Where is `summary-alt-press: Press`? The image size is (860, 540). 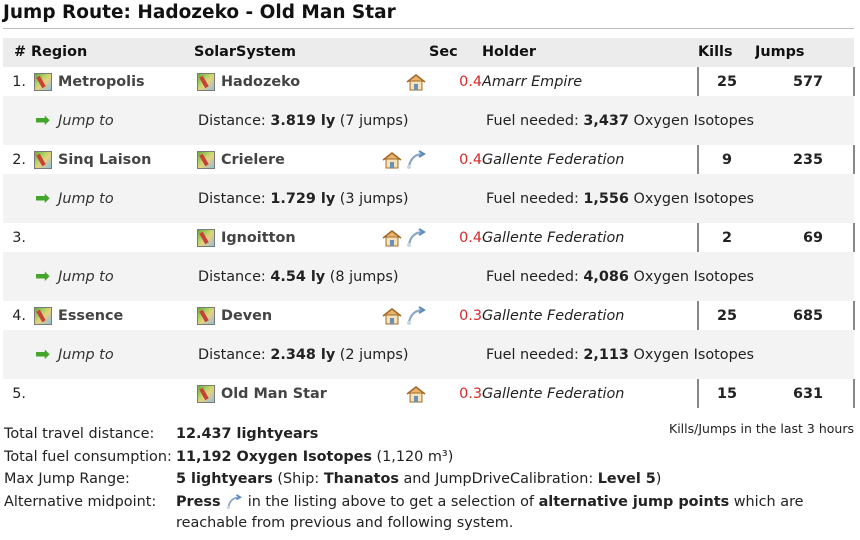
summary-alt-press: Press is located at coordinates (198, 501).